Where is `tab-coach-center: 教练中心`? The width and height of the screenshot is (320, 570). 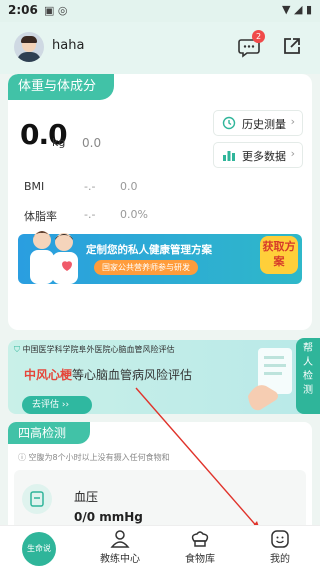 tab-coach-center: 教练中心 is located at coordinates (120, 547).